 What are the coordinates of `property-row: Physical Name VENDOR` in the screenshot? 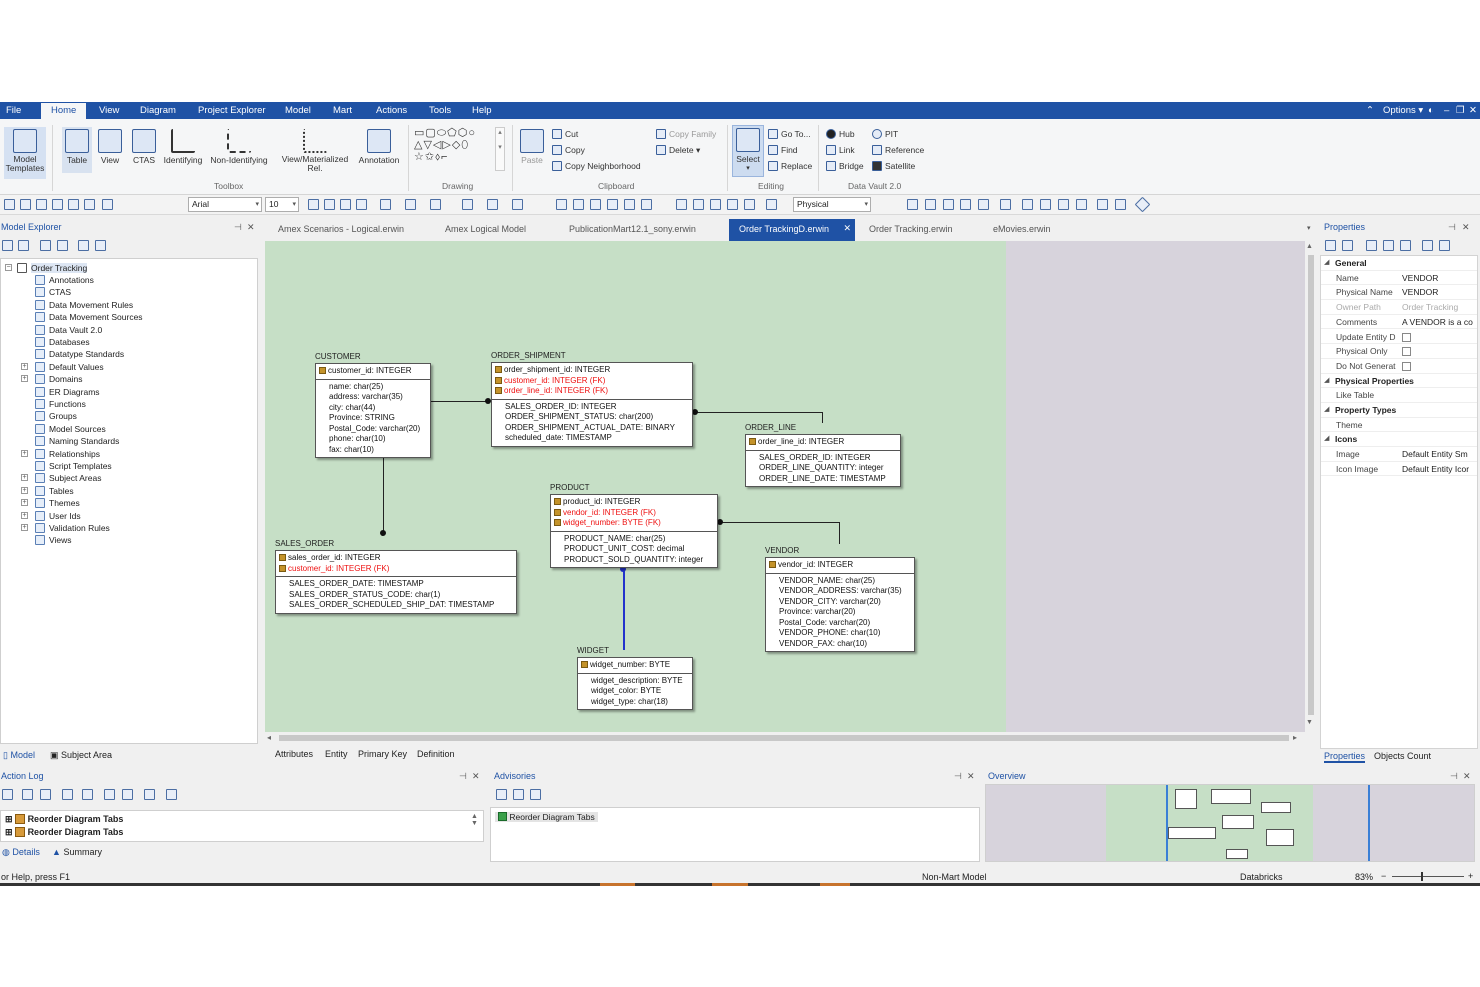 It's located at (1399, 293).